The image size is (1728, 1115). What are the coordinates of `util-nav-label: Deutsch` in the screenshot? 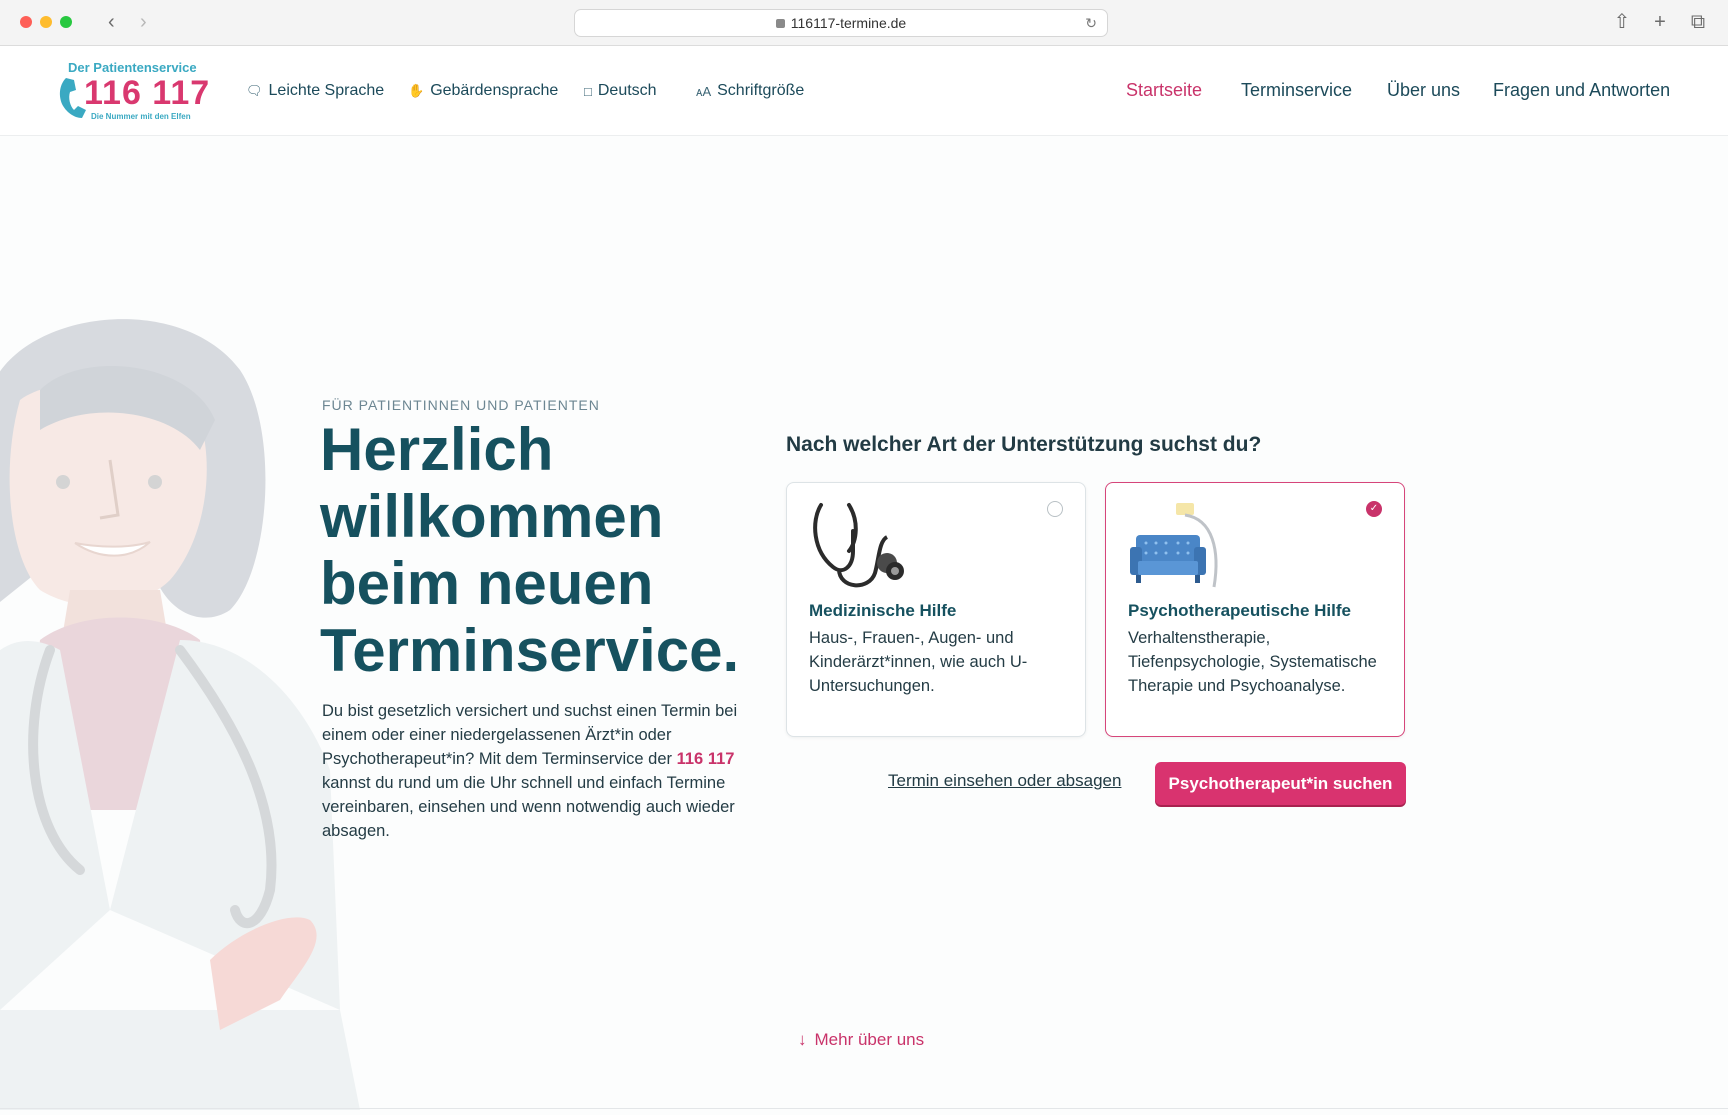 It's located at (627, 90).